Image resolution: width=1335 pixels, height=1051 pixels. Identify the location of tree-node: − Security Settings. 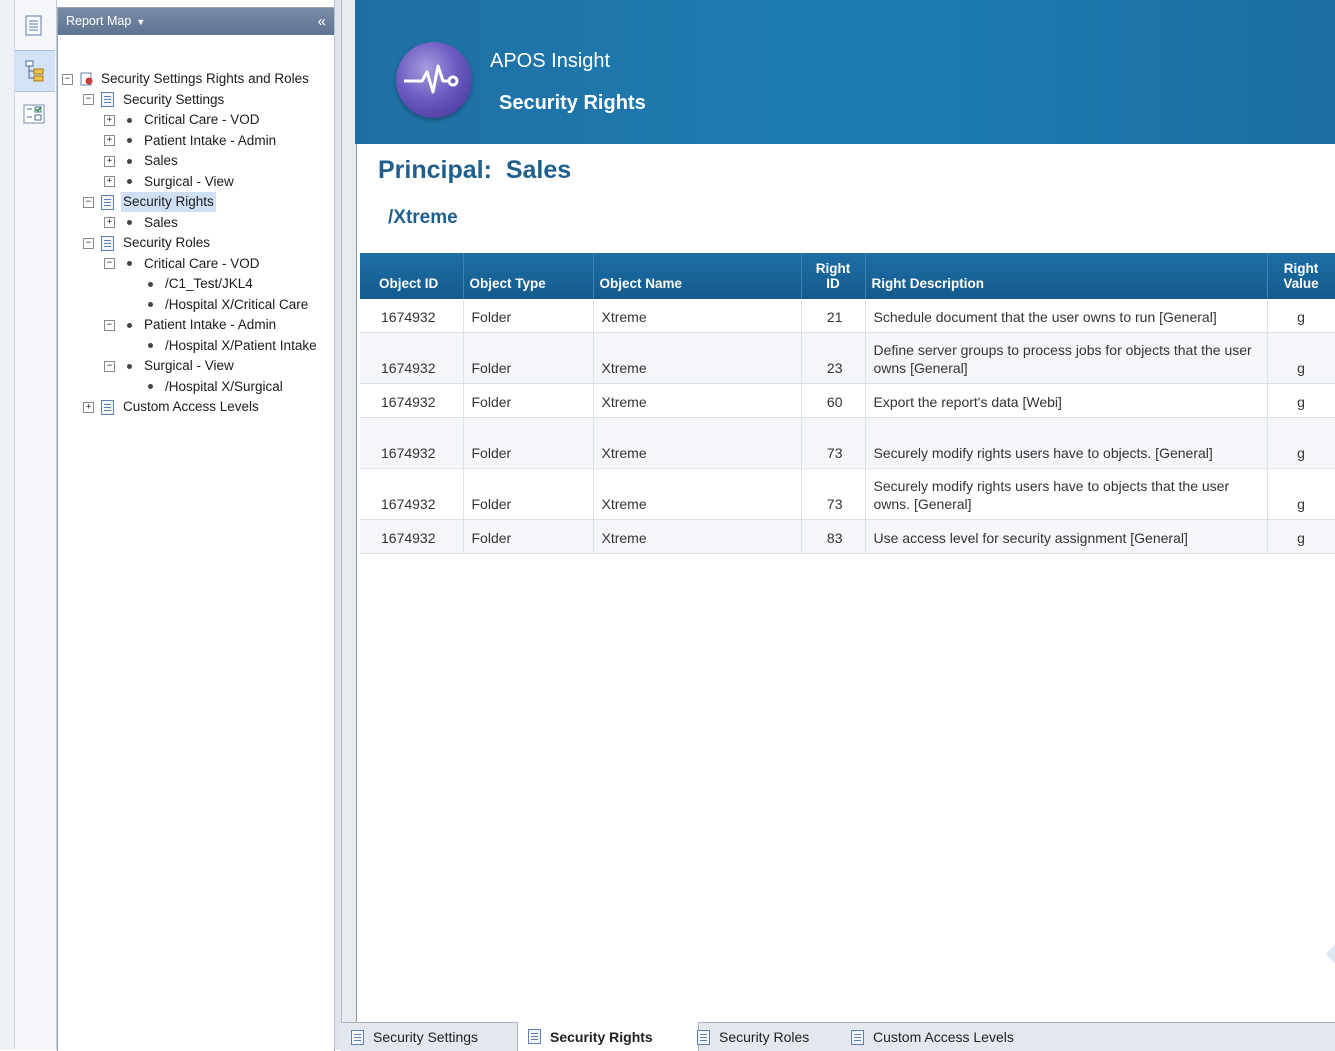
(154, 100).